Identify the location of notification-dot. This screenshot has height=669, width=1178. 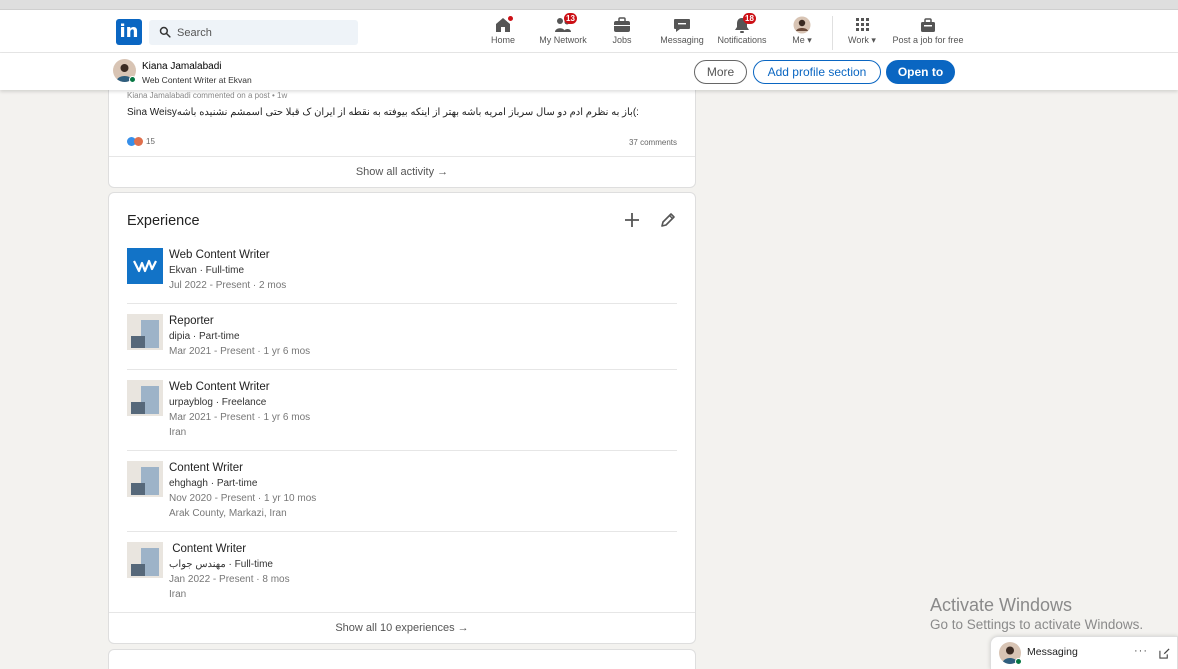
(510, 18).